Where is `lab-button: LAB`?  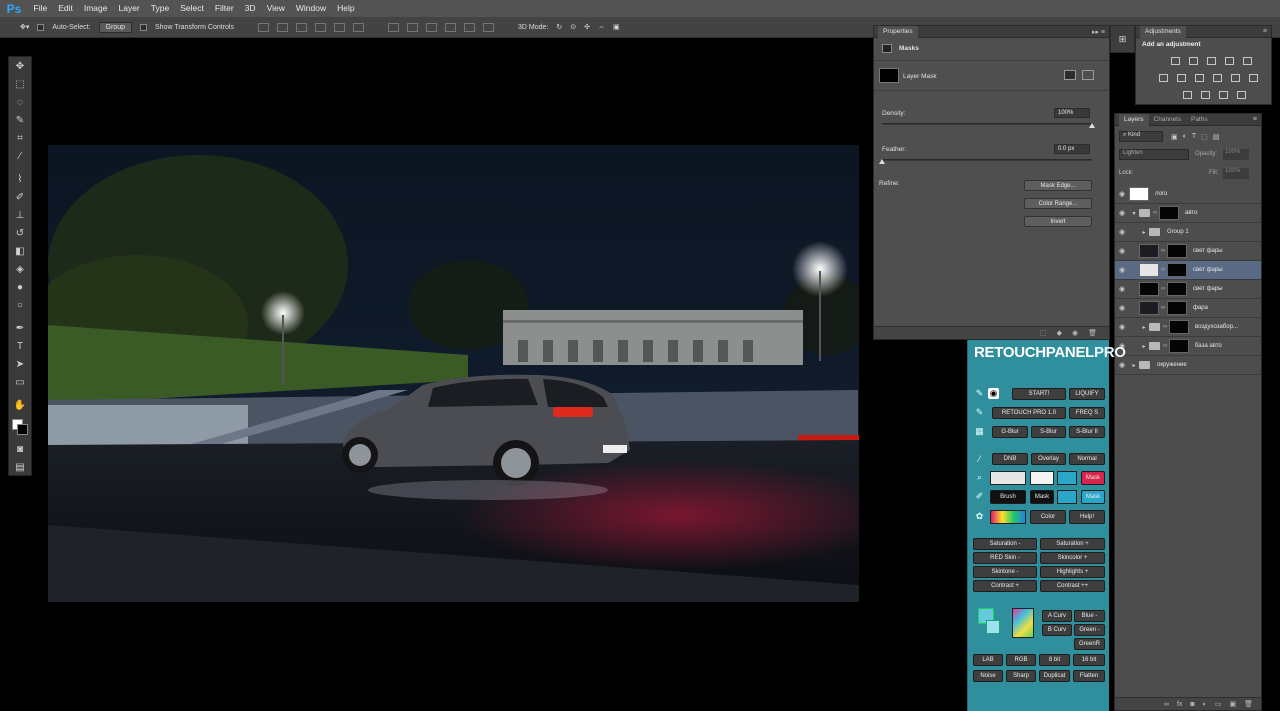 lab-button: LAB is located at coordinates (988, 660).